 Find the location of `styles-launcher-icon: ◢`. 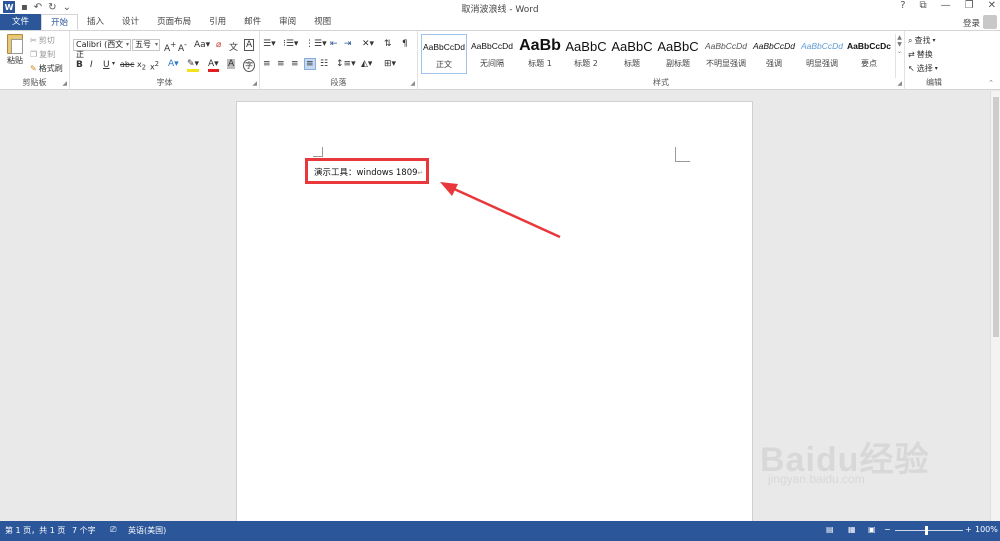

styles-launcher-icon: ◢ is located at coordinates (899, 83).